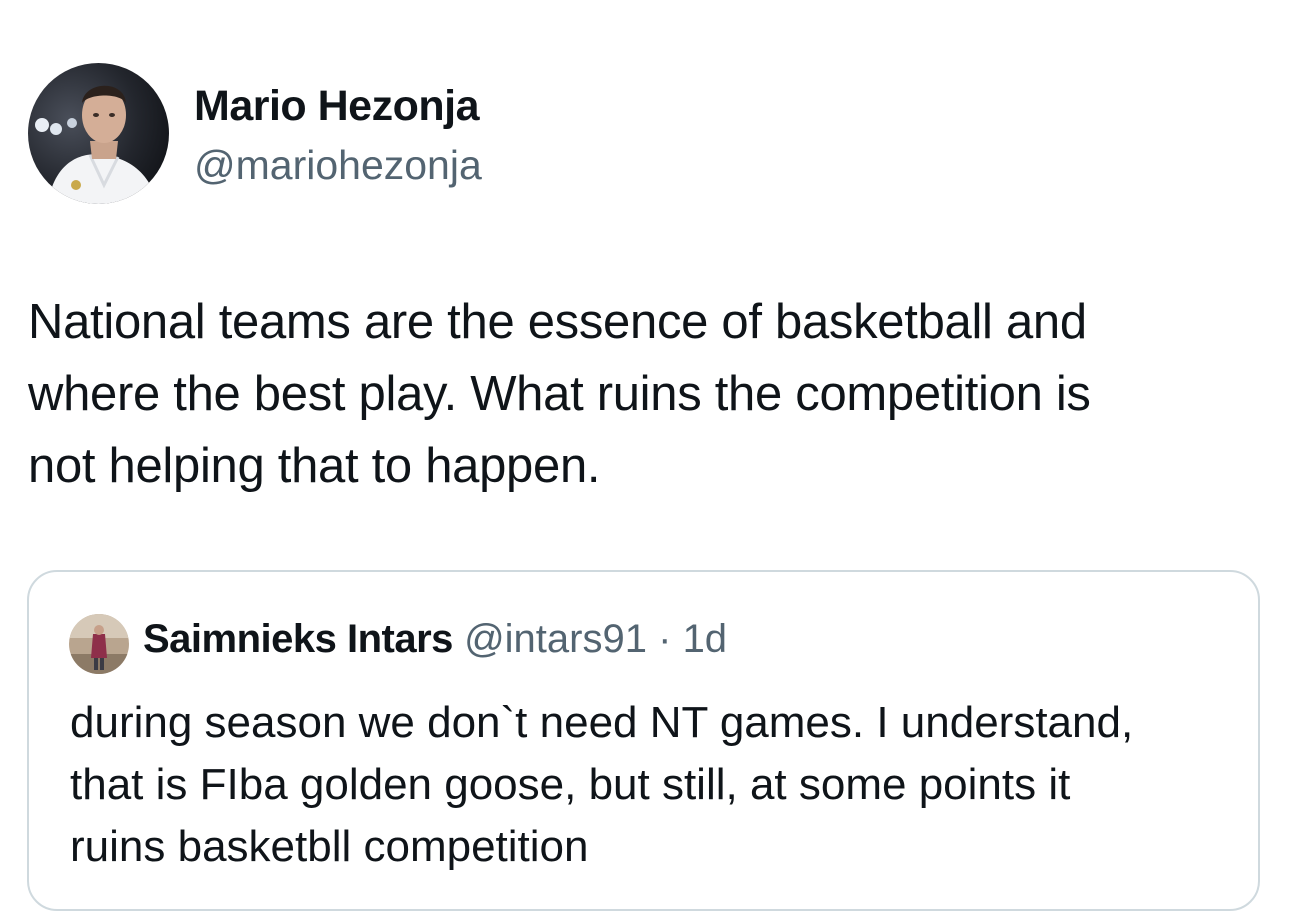 The image size is (1290, 919). Describe the element at coordinates (314, 466) in the screenshot. I see `tweet-text-line: not helping that to happen.` at that location.